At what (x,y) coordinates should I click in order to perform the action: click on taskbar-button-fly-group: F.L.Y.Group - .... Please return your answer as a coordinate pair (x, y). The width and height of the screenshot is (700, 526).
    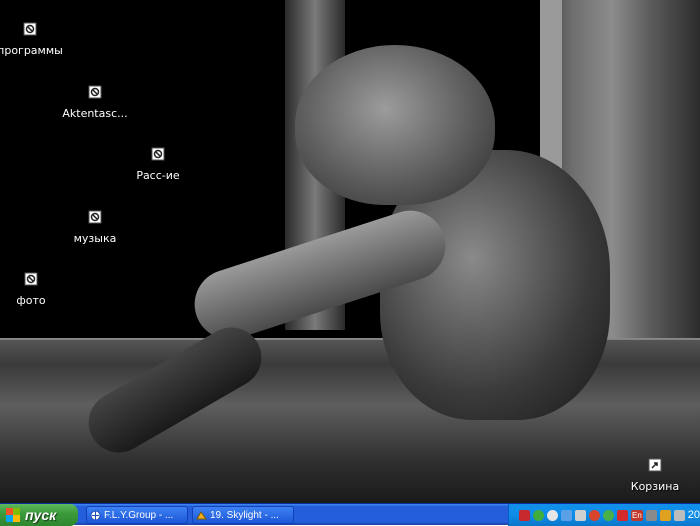
    Looking at the image, I should click on (137, 515).